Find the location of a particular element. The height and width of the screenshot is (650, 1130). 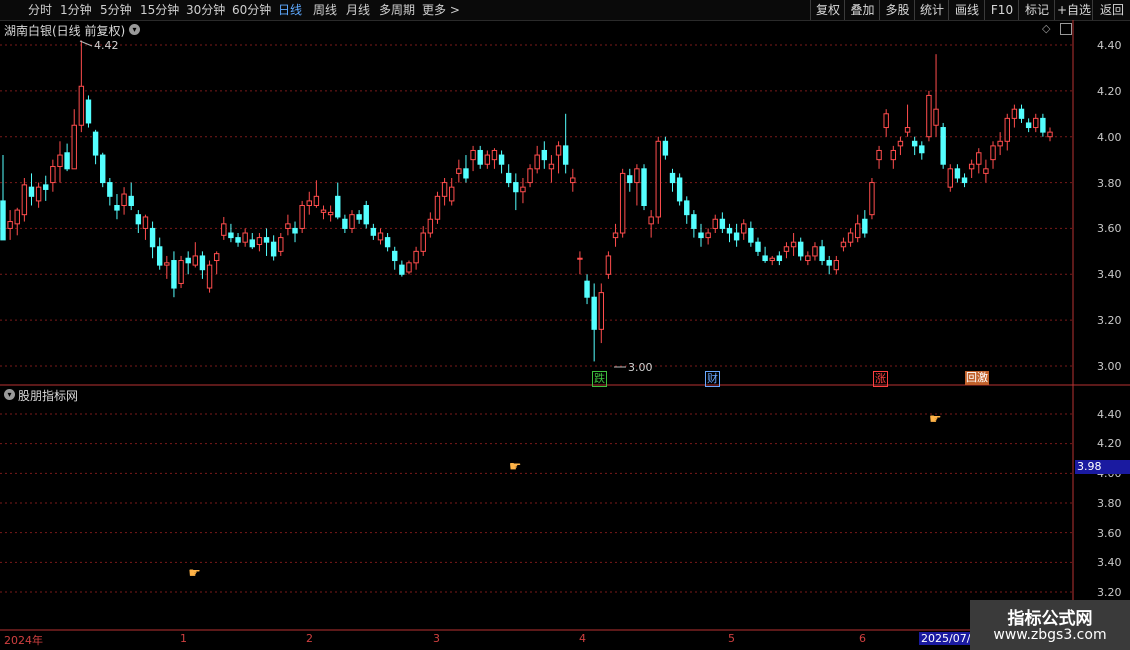

event-tag-finance: 财 is located at coordinates (712, 379).